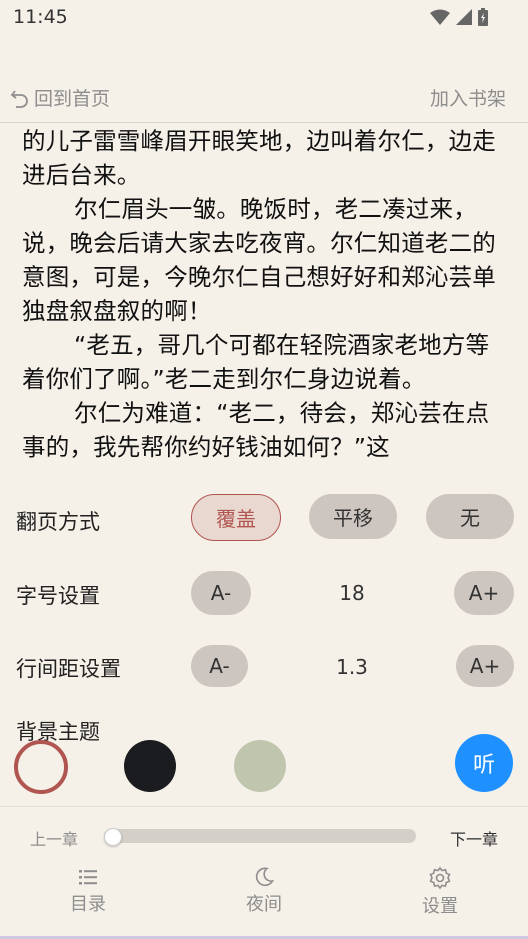  I want to click on page-turn-cover-button: 覆盖, so click(236, 517).